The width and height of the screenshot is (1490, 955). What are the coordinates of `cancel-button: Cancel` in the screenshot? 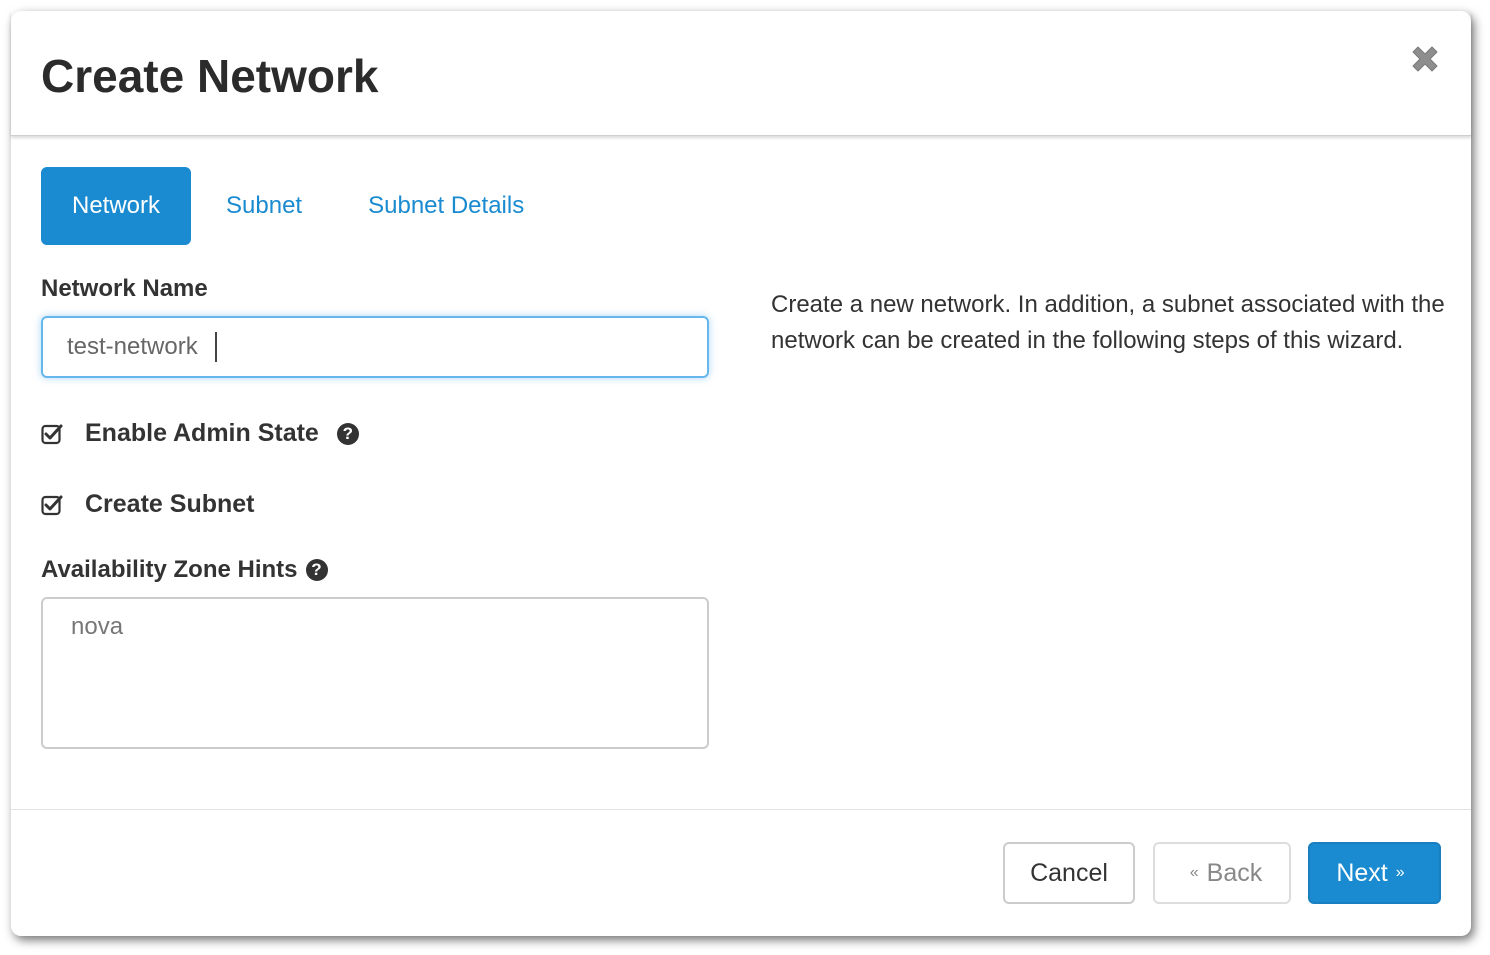 It's located at (1069, 873).